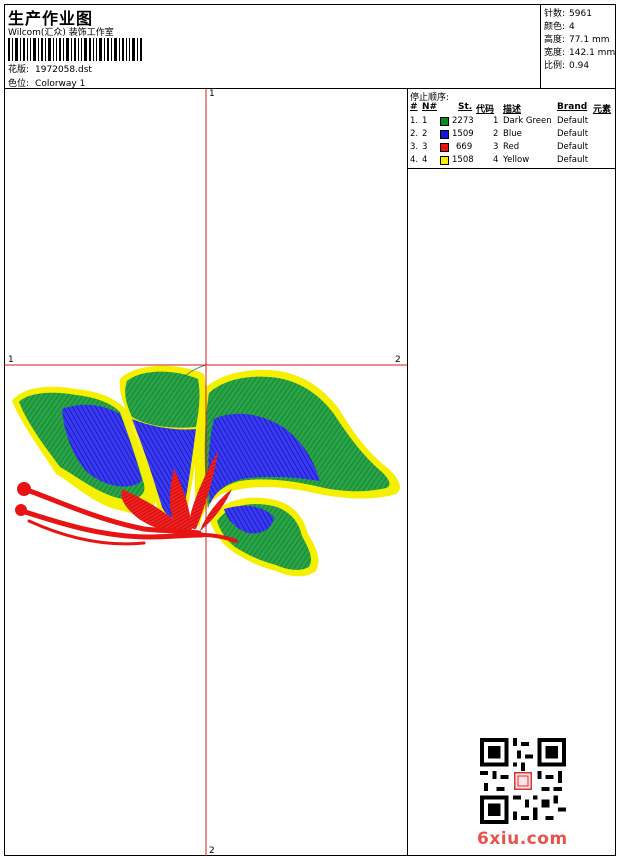 This screenshot has width=620, height=860. I want to click on row-stitches: 669, so click(464, 147).